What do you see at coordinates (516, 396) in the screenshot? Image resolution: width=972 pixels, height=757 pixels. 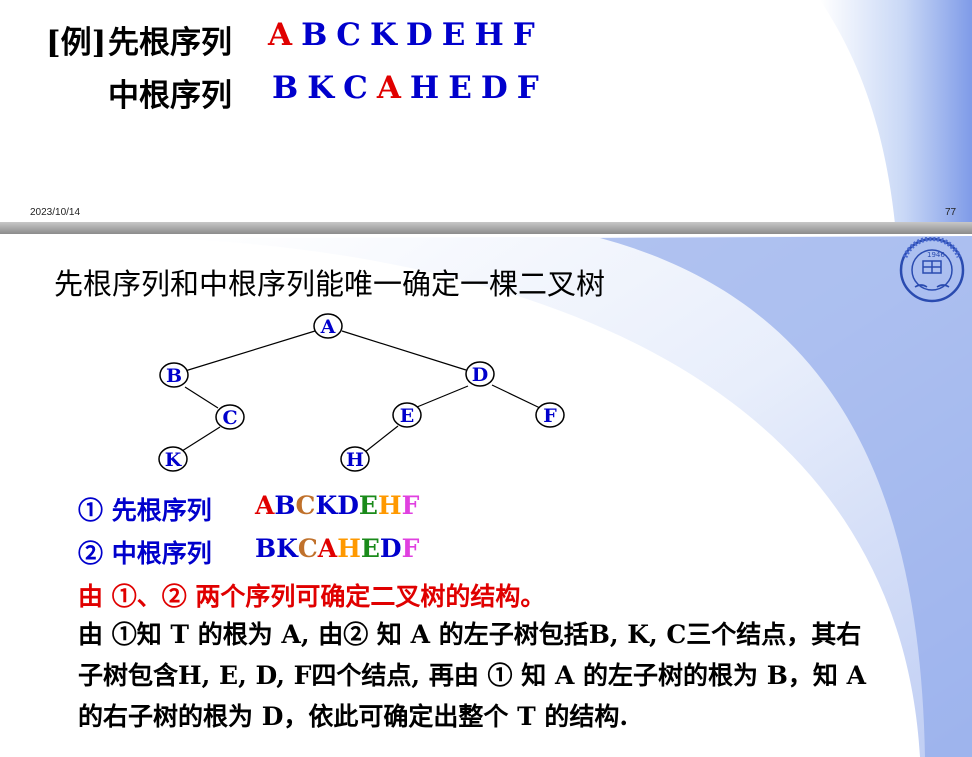 I see `edge-D-F` at bounding box center [516, 396].